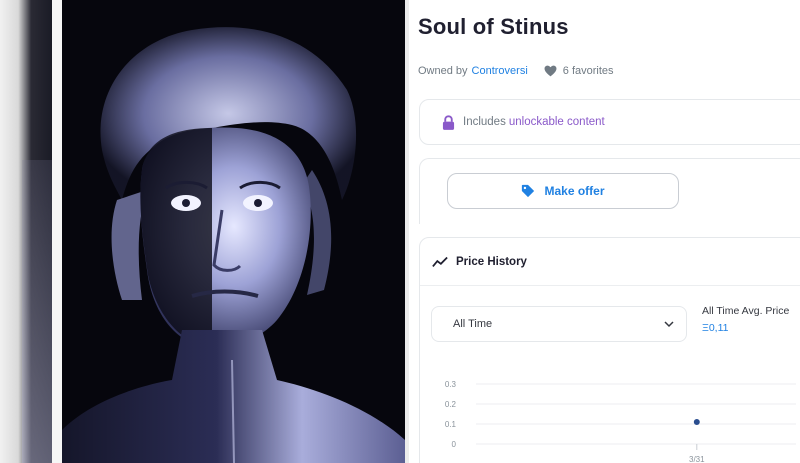 This screenshot has width=800, height=463. I want to click on lock-icon, so click(448, 122).